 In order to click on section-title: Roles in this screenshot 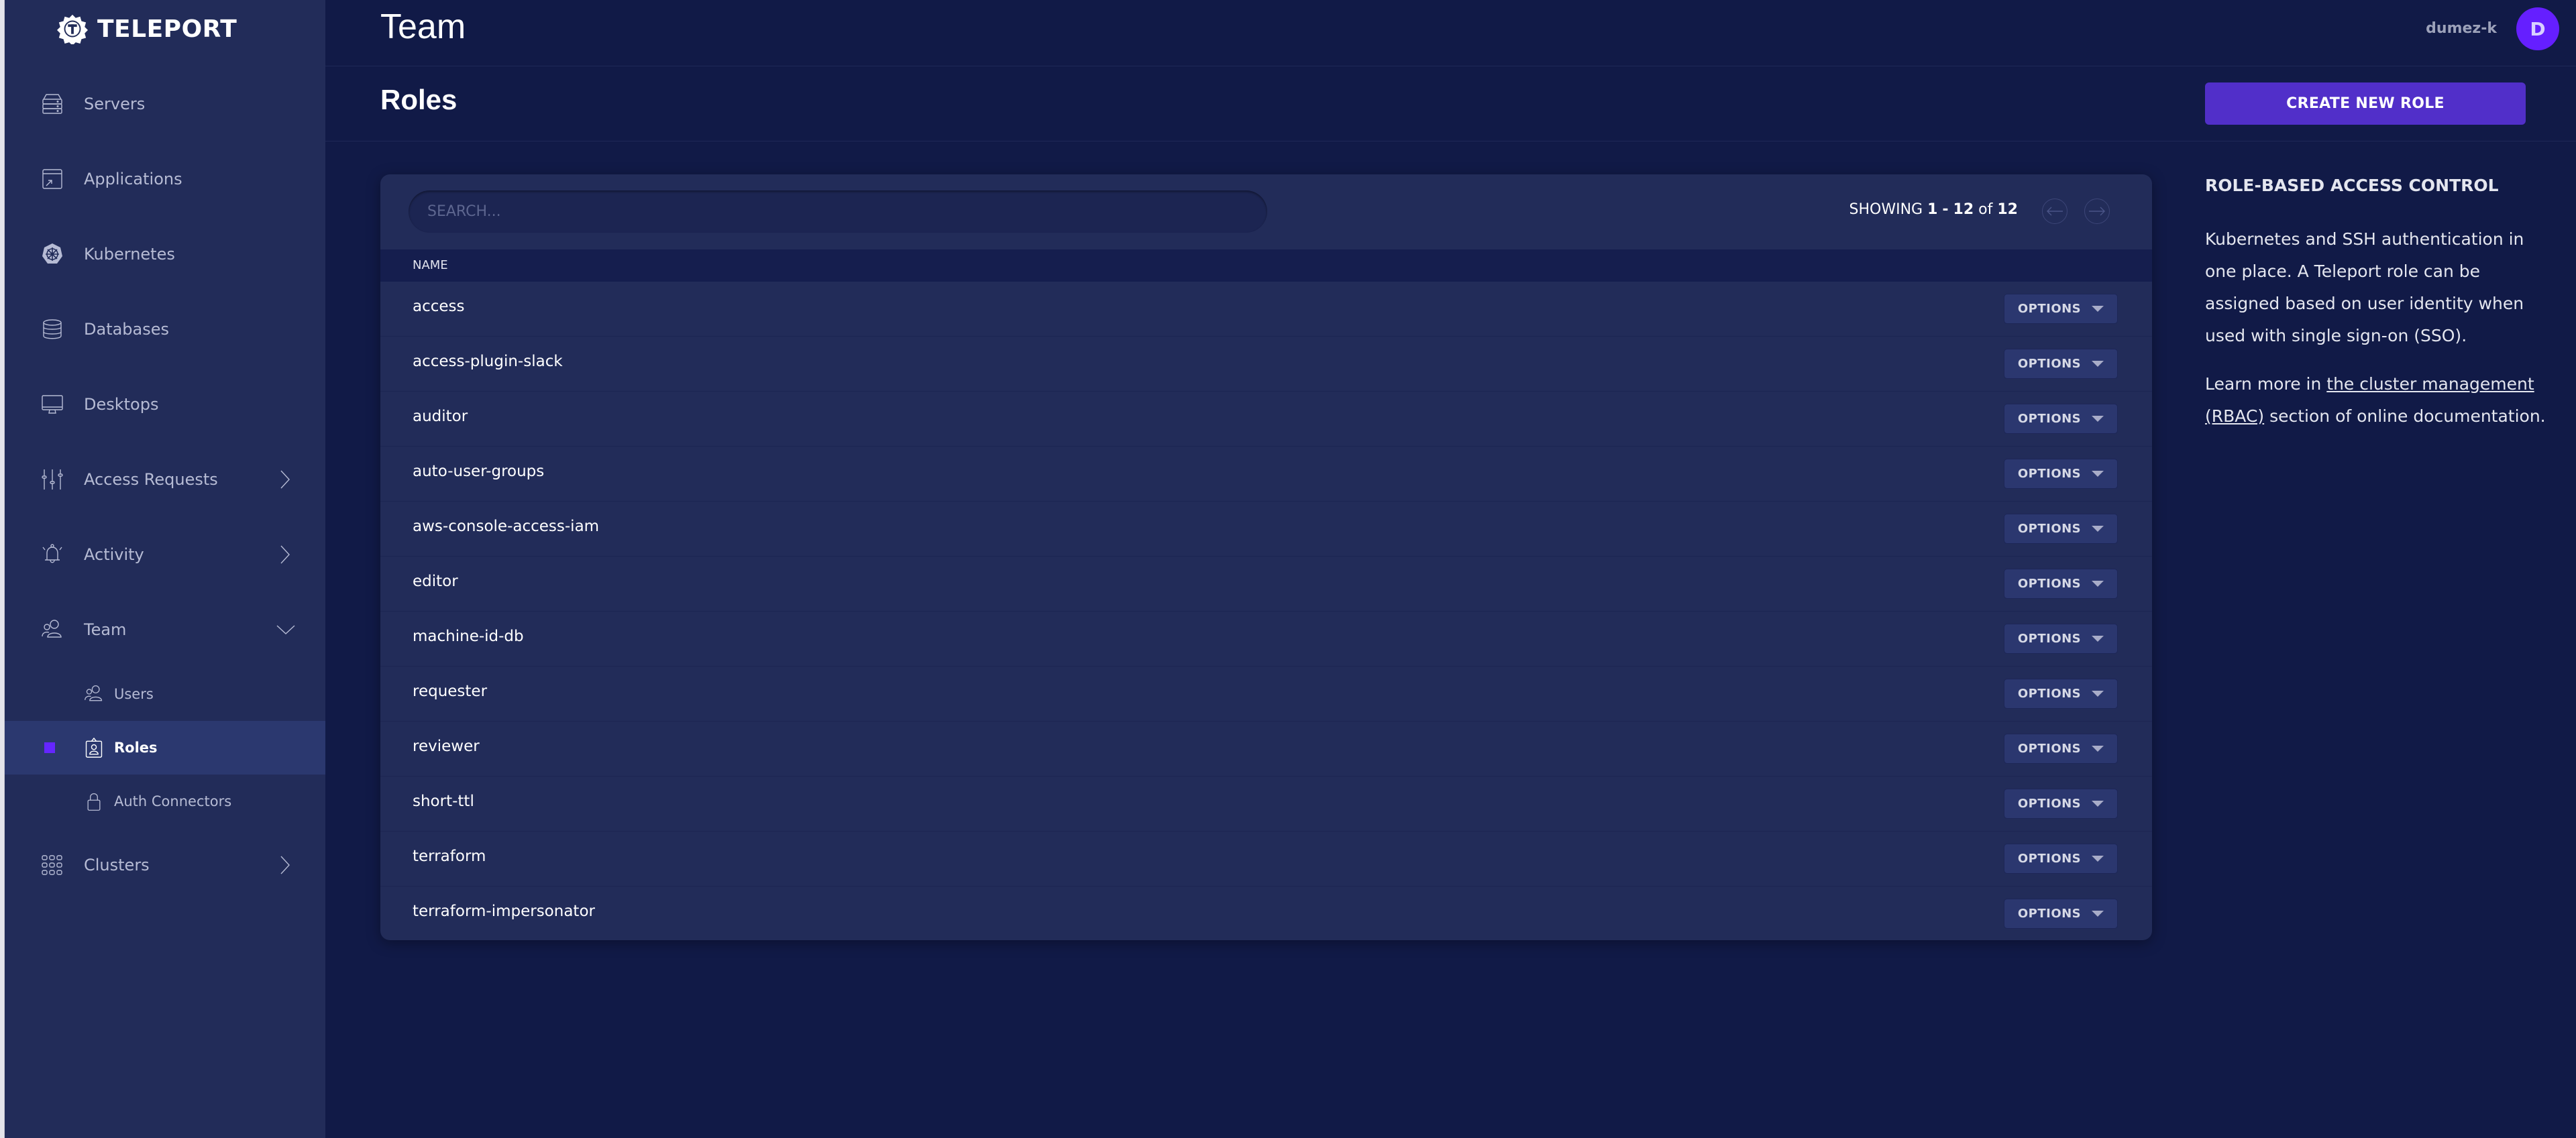, I will do `click(419, 99)`.